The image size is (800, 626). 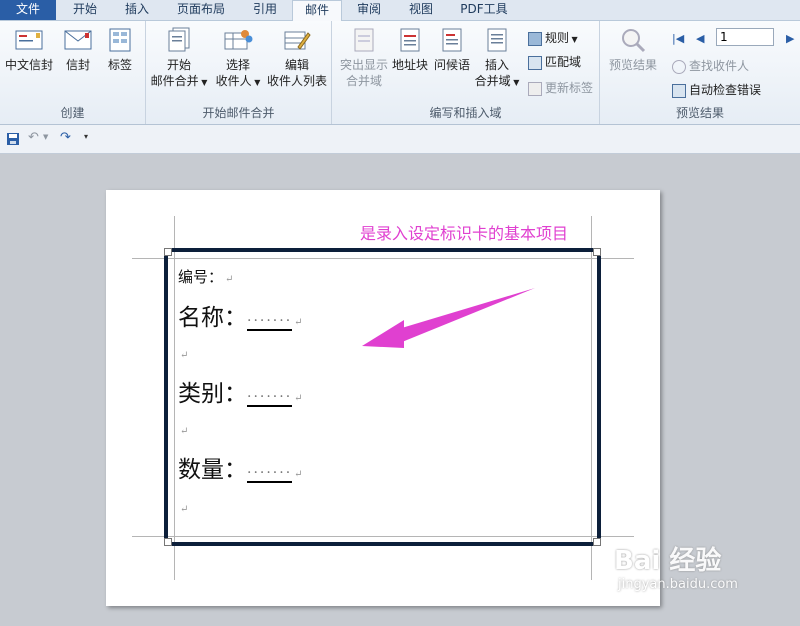 I want to click on annotation-text: 是录入设定标识卡的基本项目, so click(x=464, y=233).